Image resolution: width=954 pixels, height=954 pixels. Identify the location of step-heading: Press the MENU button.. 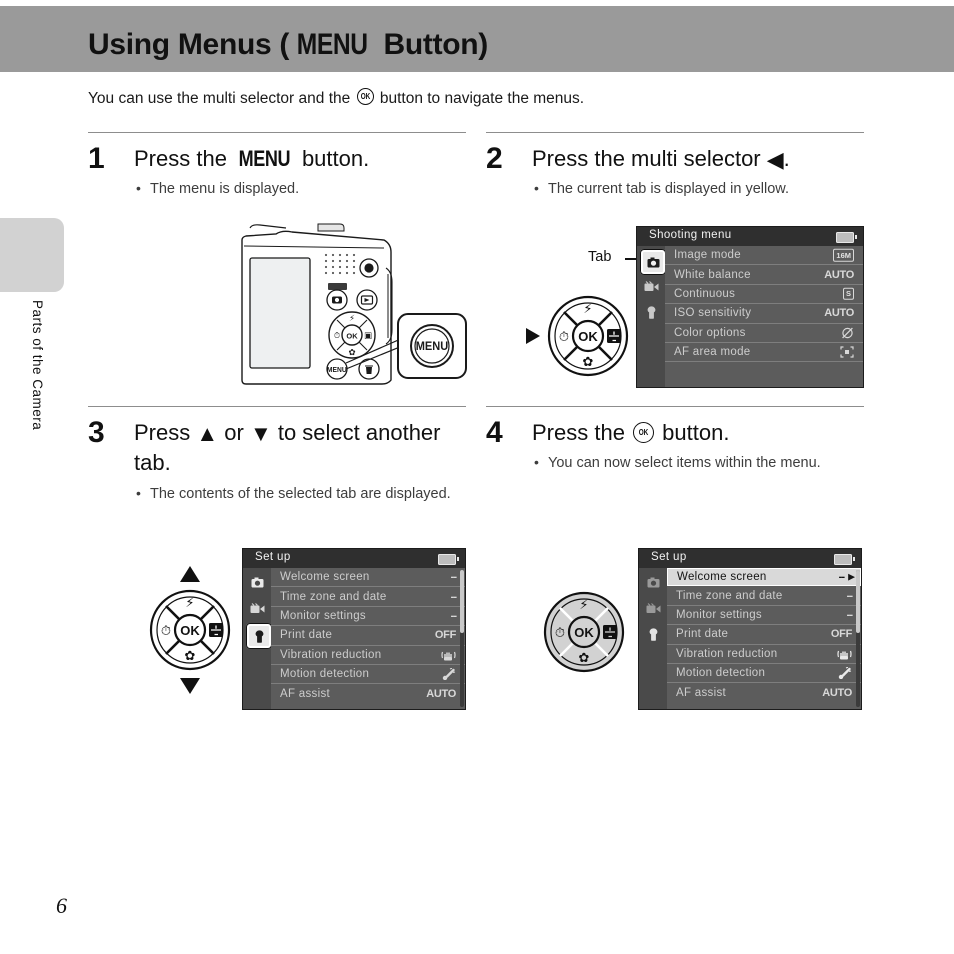
(299, 158).